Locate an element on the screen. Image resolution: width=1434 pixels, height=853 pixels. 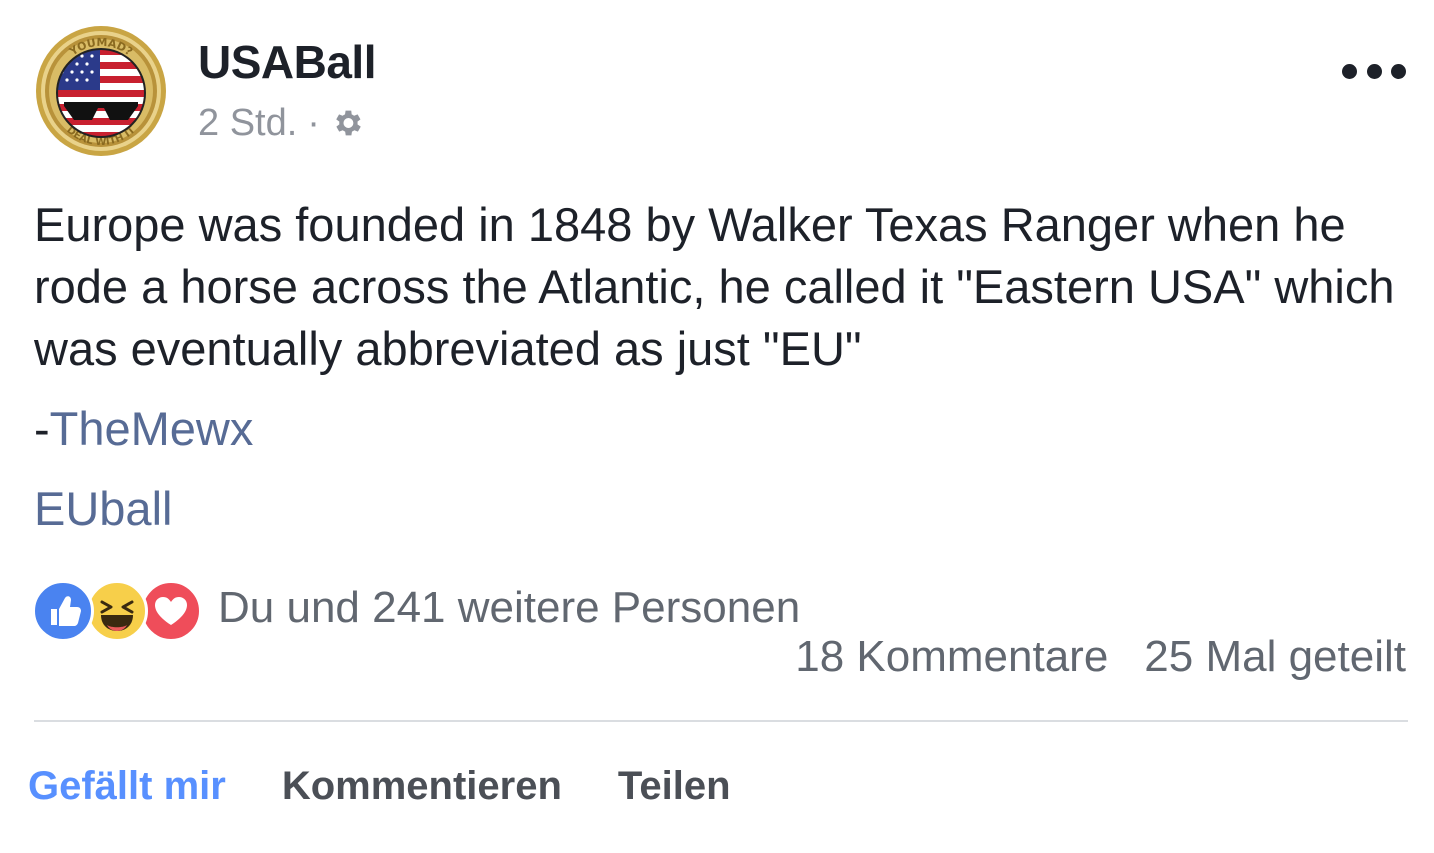
share-button: Teilen is located at coordinates (674, 786).